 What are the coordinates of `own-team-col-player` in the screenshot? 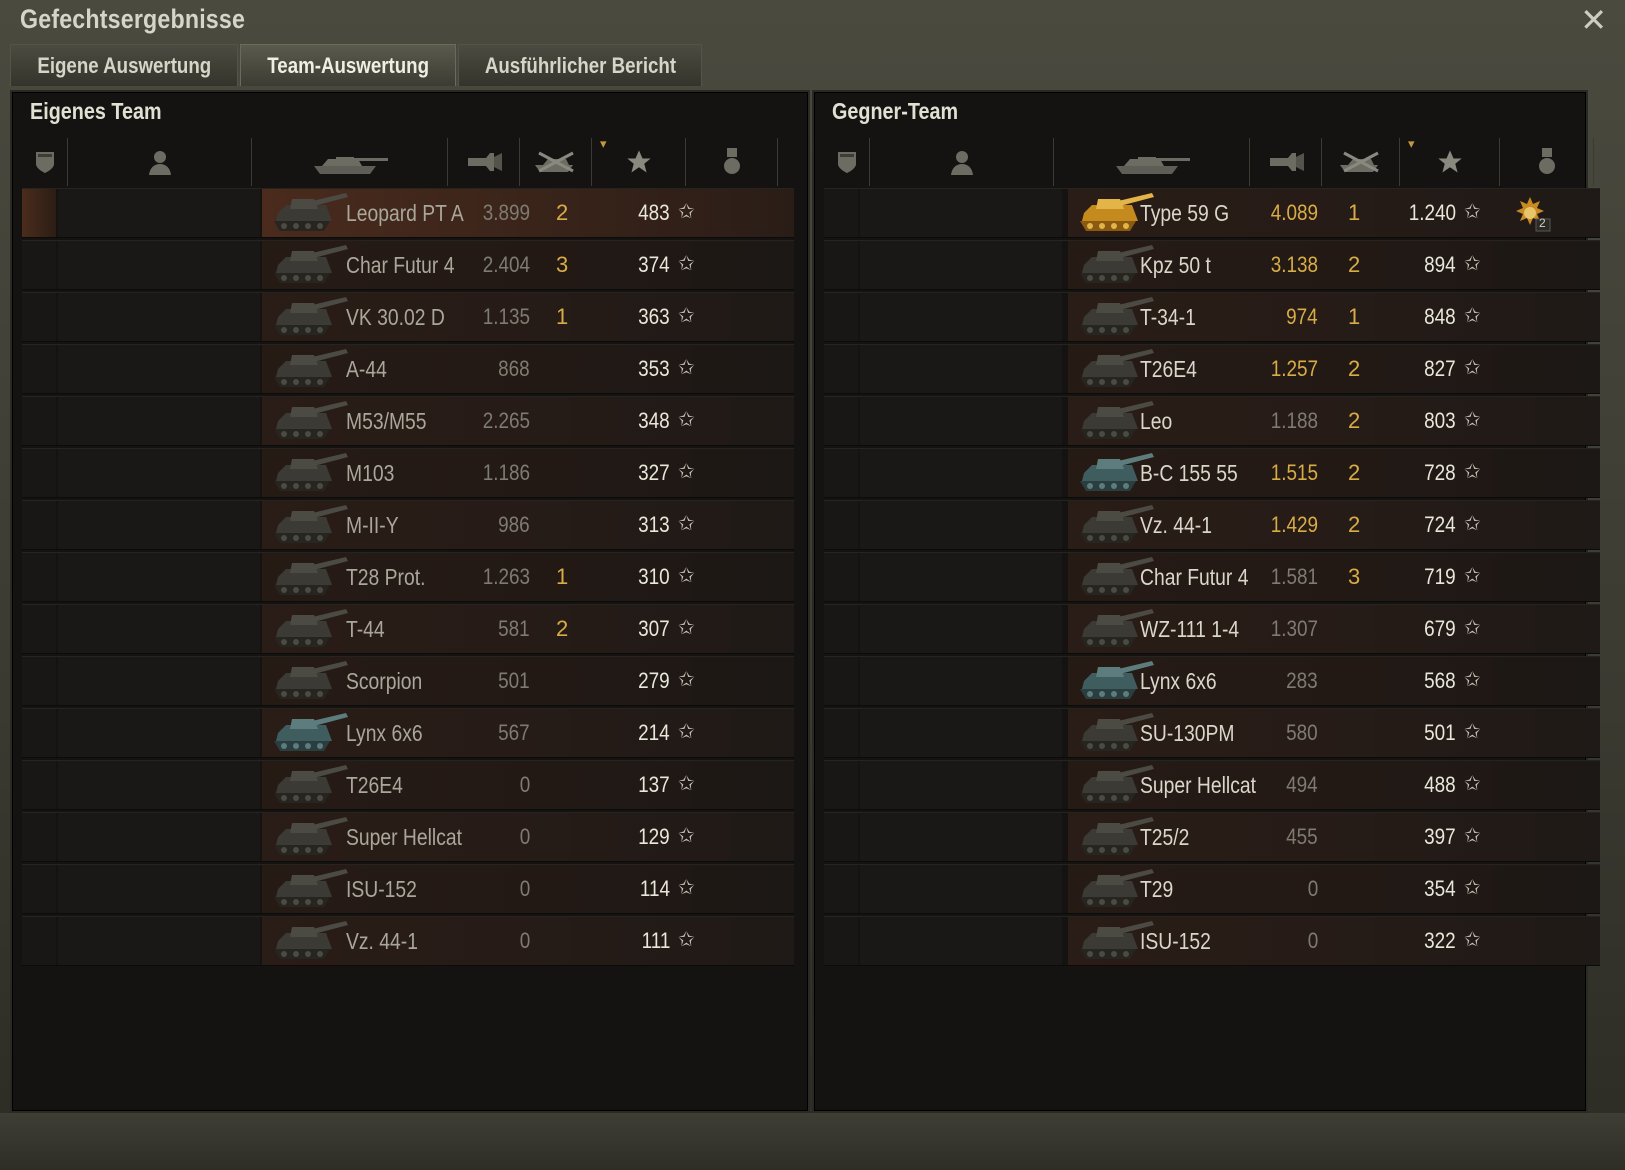 It's located at (160, 162).